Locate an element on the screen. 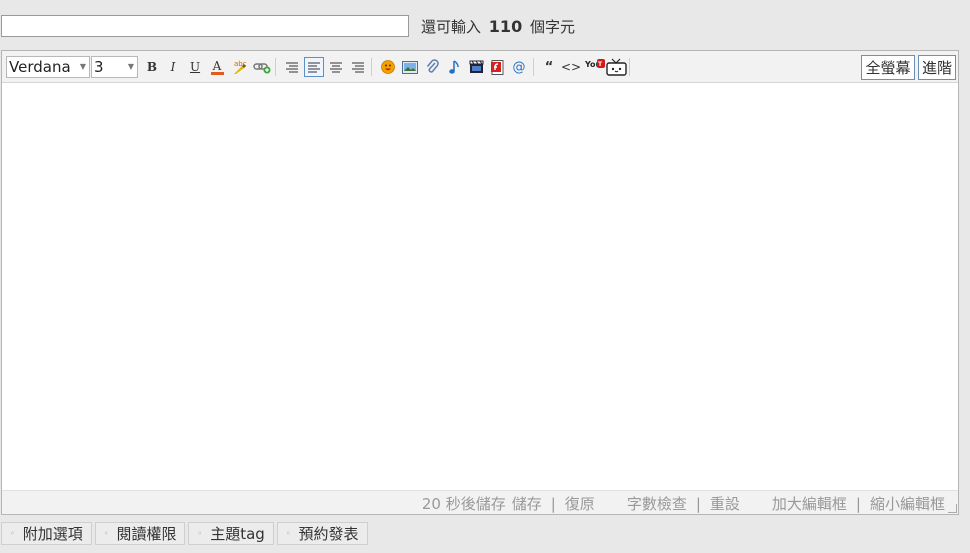 Image resolution: width=970 pixels, height=553 pixels. insert-image-button is located at coordinates (410, 67).